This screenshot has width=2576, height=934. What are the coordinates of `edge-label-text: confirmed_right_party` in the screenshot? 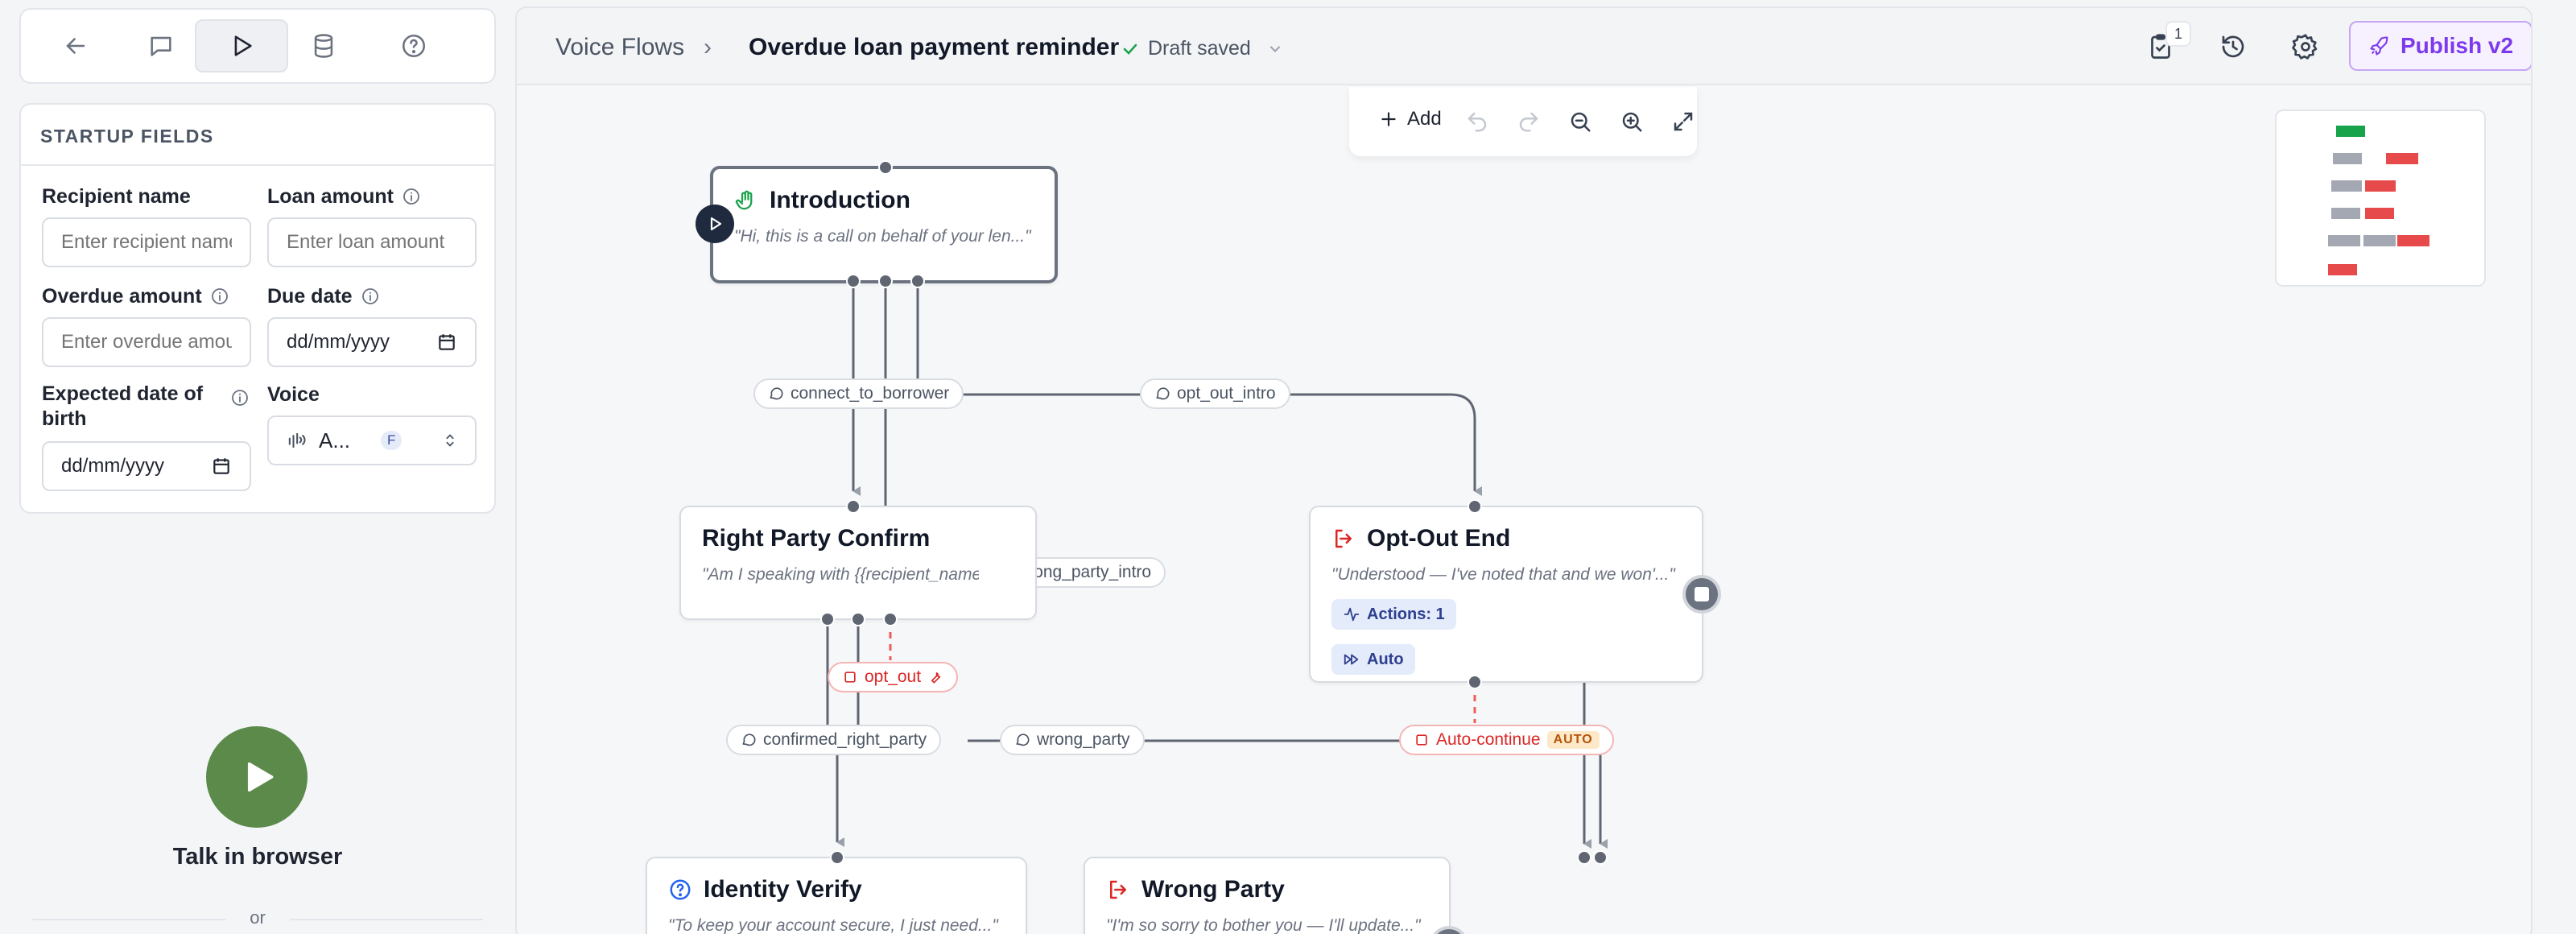 It's located at (845, 739).